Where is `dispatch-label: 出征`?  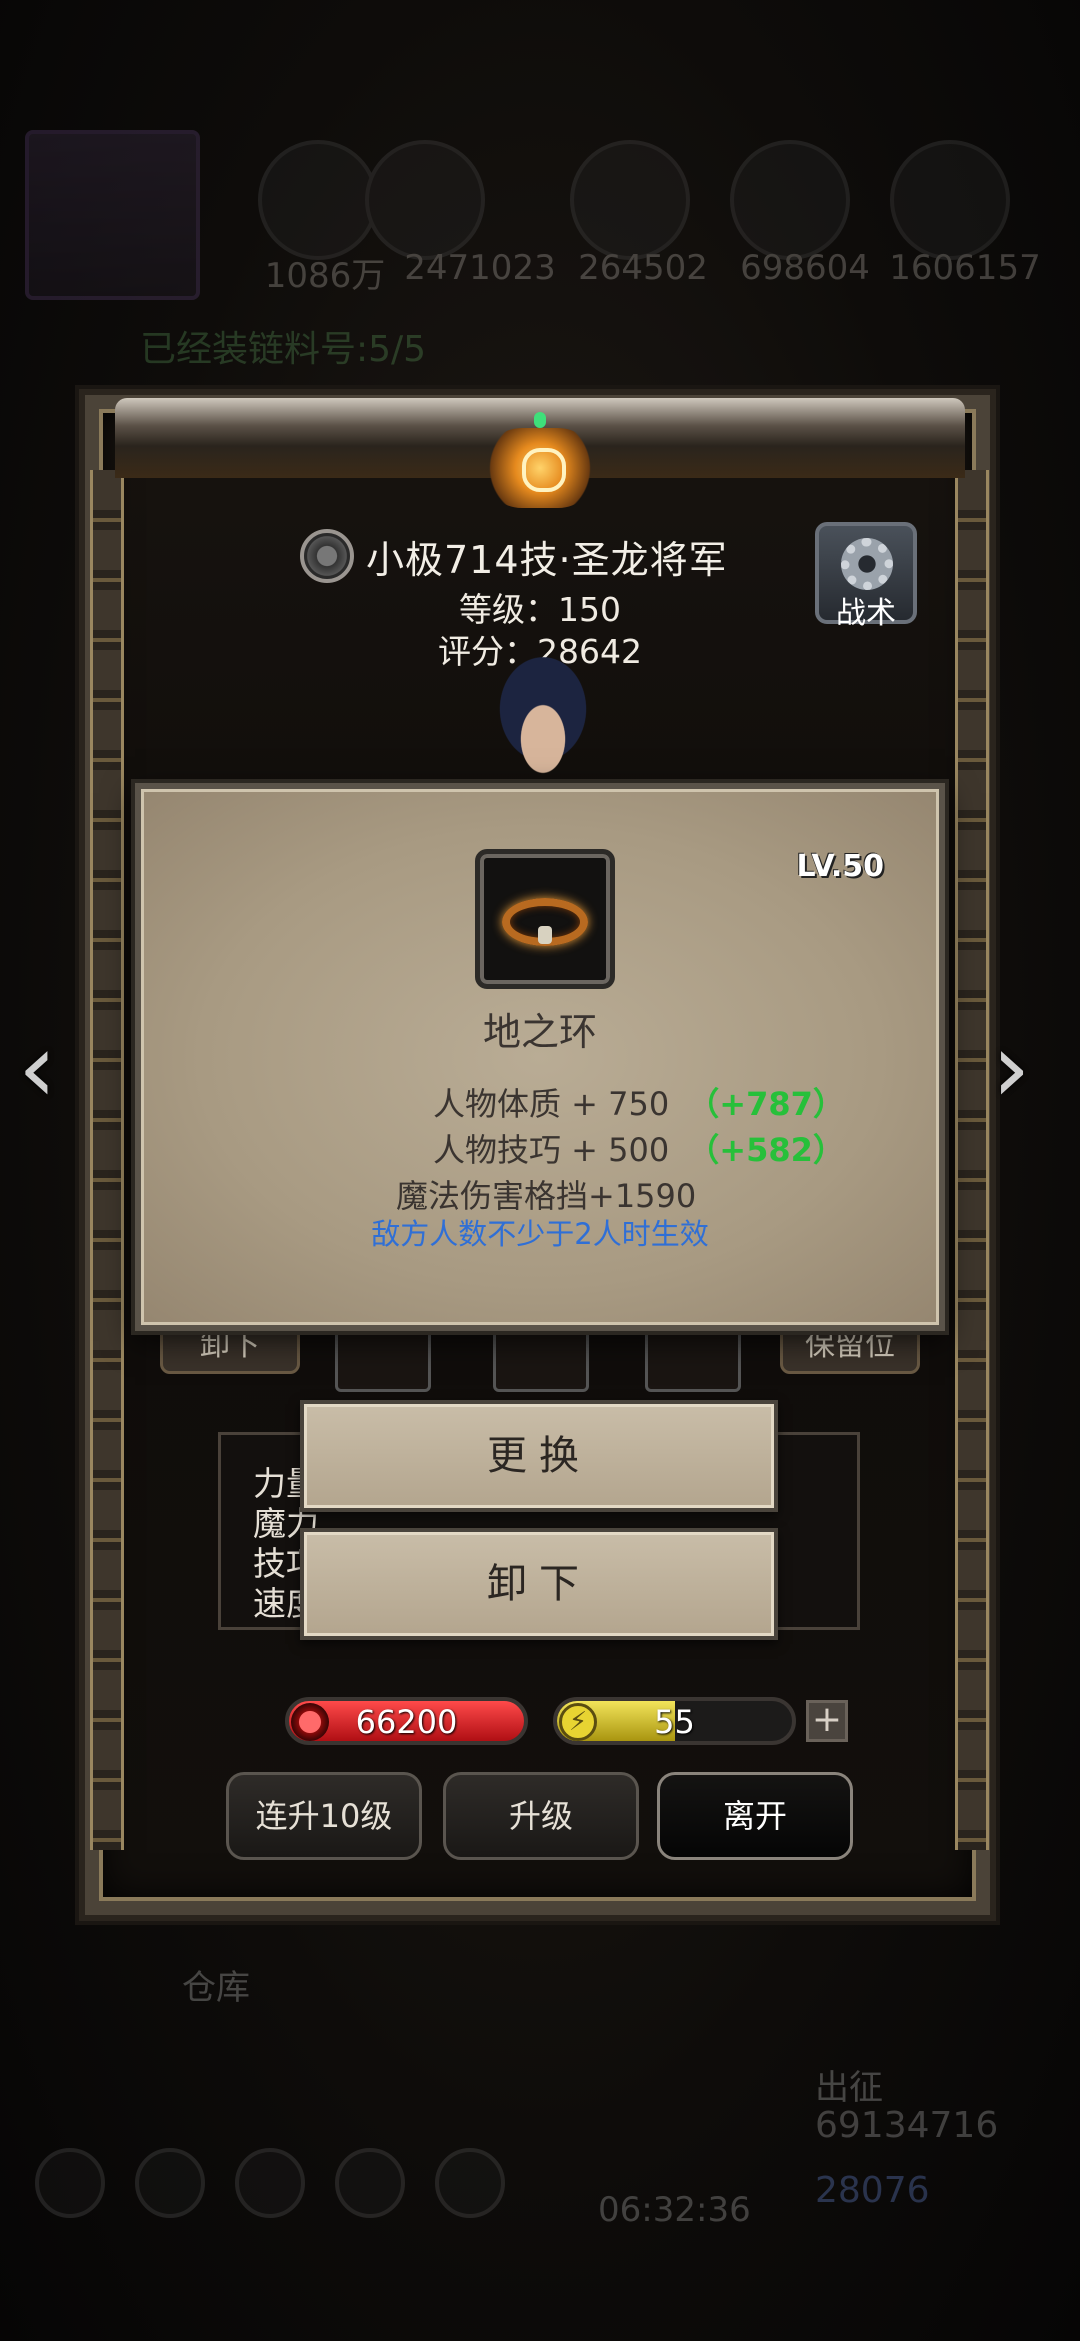 dispatch-label: 出征 is located at coordinates (849, 2088).